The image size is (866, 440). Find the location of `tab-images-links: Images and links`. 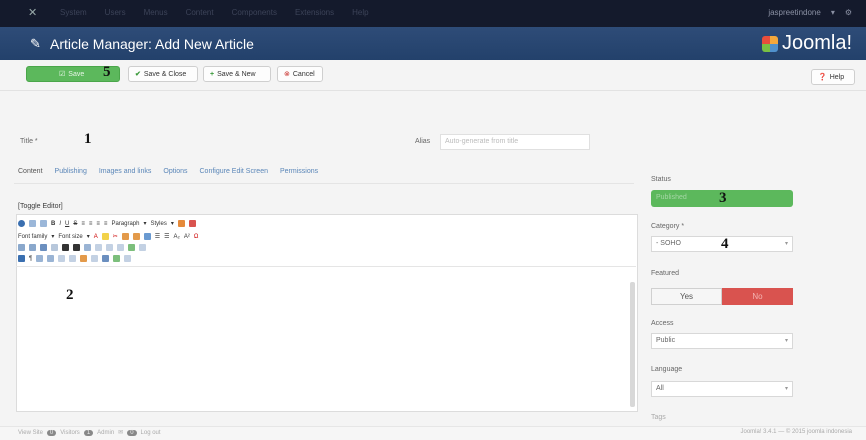

tab-images-links: Images and links is located at coordinates (125, 171).